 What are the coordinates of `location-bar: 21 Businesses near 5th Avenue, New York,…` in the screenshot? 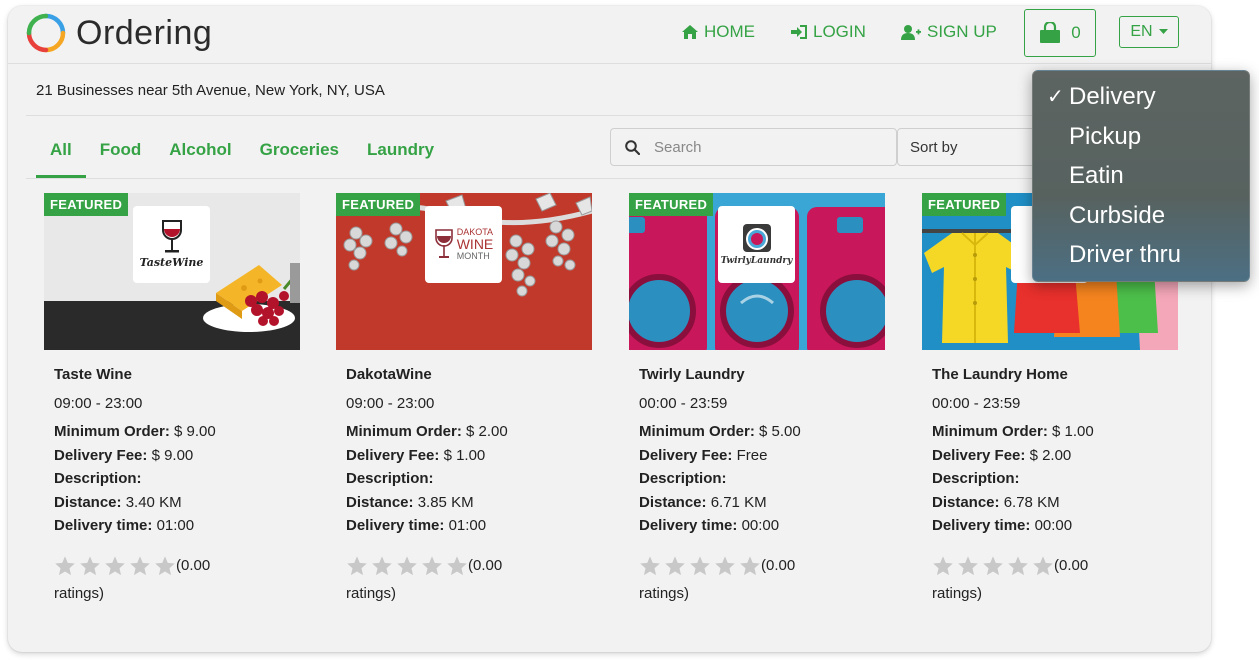 It's located at (613, 90).